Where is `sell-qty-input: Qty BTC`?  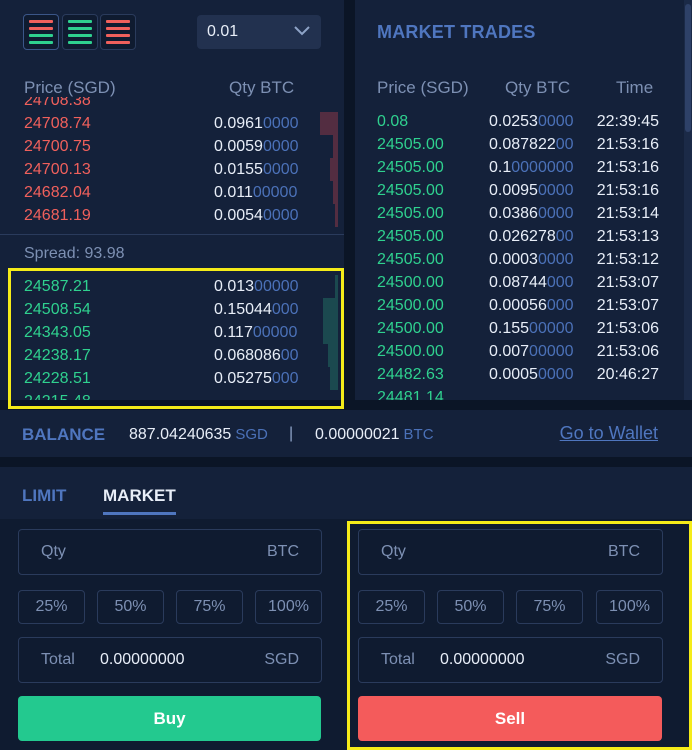
sell-qty-input: Qty BTC is located at coordinates (510, 552).